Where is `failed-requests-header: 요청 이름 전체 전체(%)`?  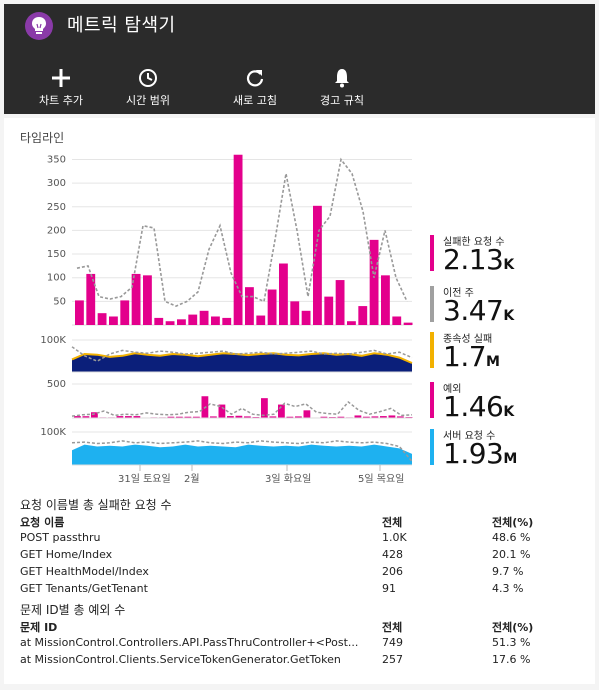 failed-requests-header: 요청 이름 전체 전체(%) is located at coordinates (300, 522).